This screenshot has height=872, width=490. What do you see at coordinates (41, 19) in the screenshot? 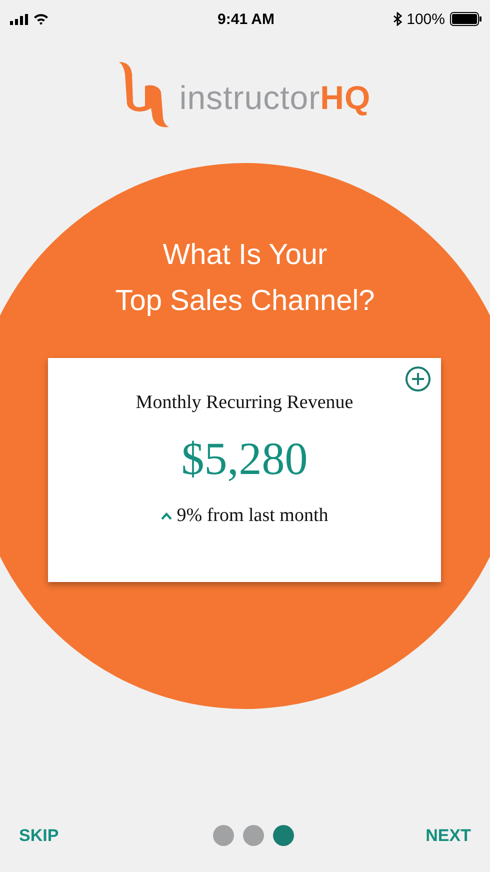
I see `wifi-icon` at bounding box center [41, 19].